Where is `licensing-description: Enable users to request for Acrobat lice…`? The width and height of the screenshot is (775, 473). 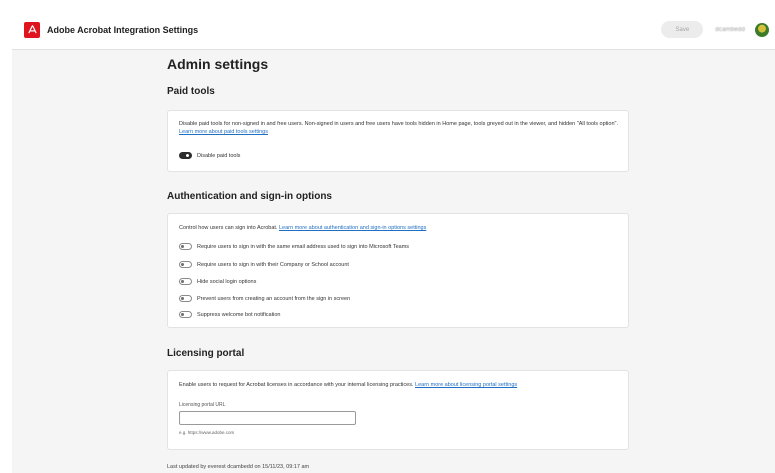 licensing-description: Enable users to request for Acrobat lice… is located at coordinates (348, 385).